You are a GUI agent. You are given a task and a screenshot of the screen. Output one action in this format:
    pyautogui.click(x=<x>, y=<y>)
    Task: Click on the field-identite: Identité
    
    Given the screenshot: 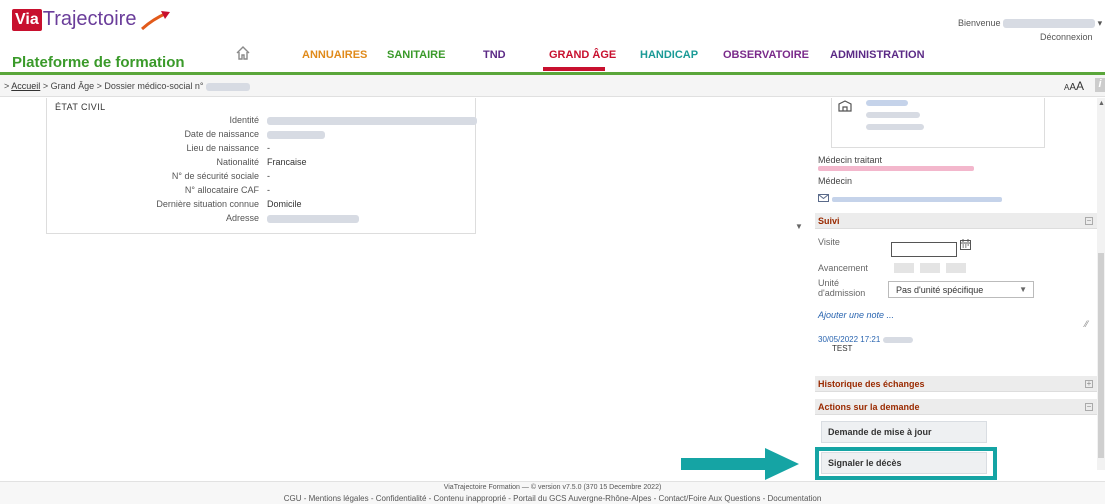 What is the action you would take?
    pyautogui.click(x=262, y=122)
    